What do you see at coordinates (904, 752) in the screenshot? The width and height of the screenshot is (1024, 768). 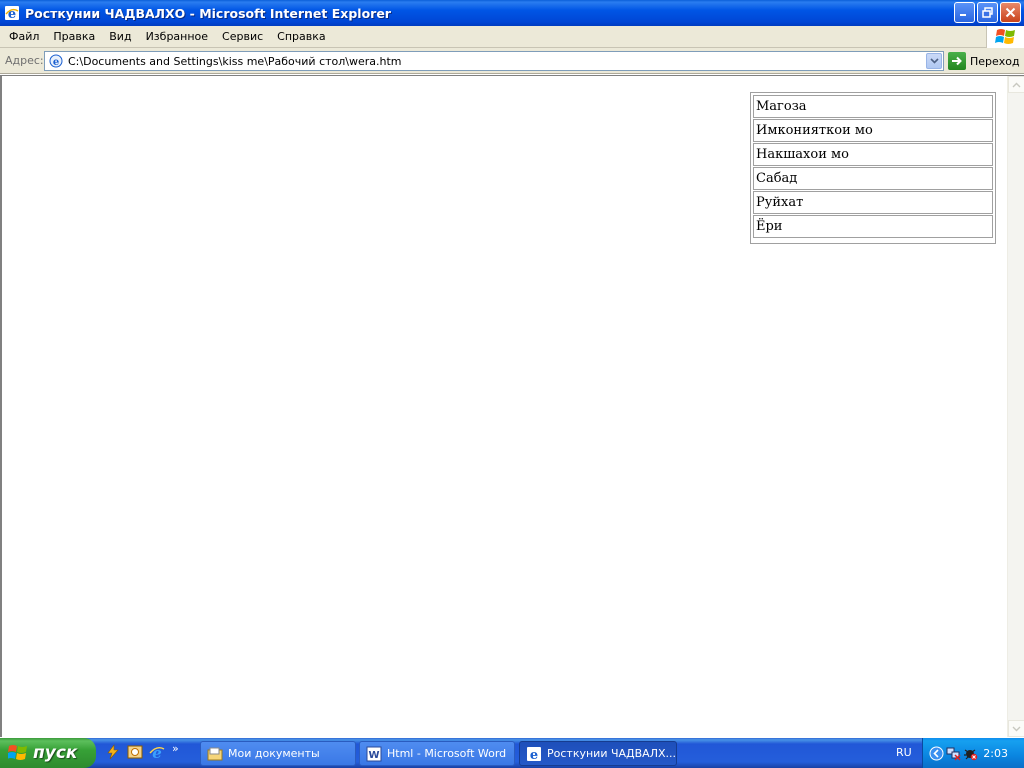 I see `language-indicator: RU` at bounding box center [904, 752].